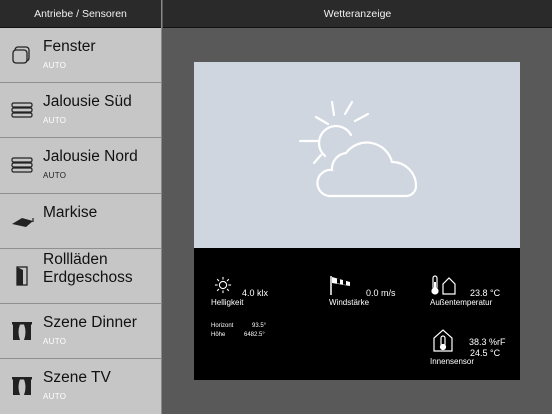  I want to click on outdoor-temp-value: 23.8 °C, so click(485, 293).